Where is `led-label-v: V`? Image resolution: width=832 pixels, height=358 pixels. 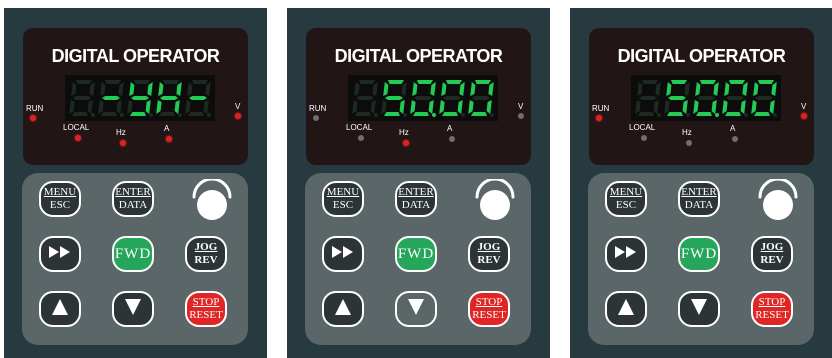
led-label-v: V is located at coordinates (521, 106).